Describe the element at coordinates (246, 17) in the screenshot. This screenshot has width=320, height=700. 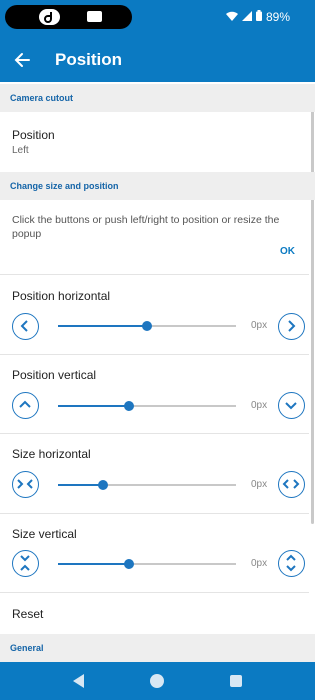
I see `signal-icon` at that location.